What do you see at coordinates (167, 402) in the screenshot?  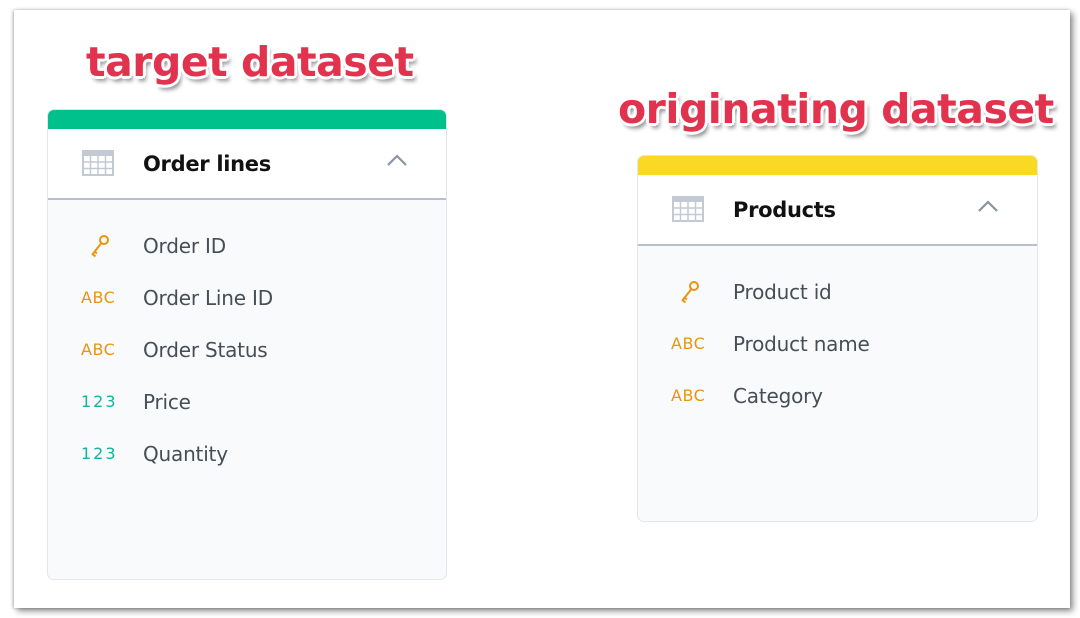 I see `field-label: Price` at bounding box center [167, 402].